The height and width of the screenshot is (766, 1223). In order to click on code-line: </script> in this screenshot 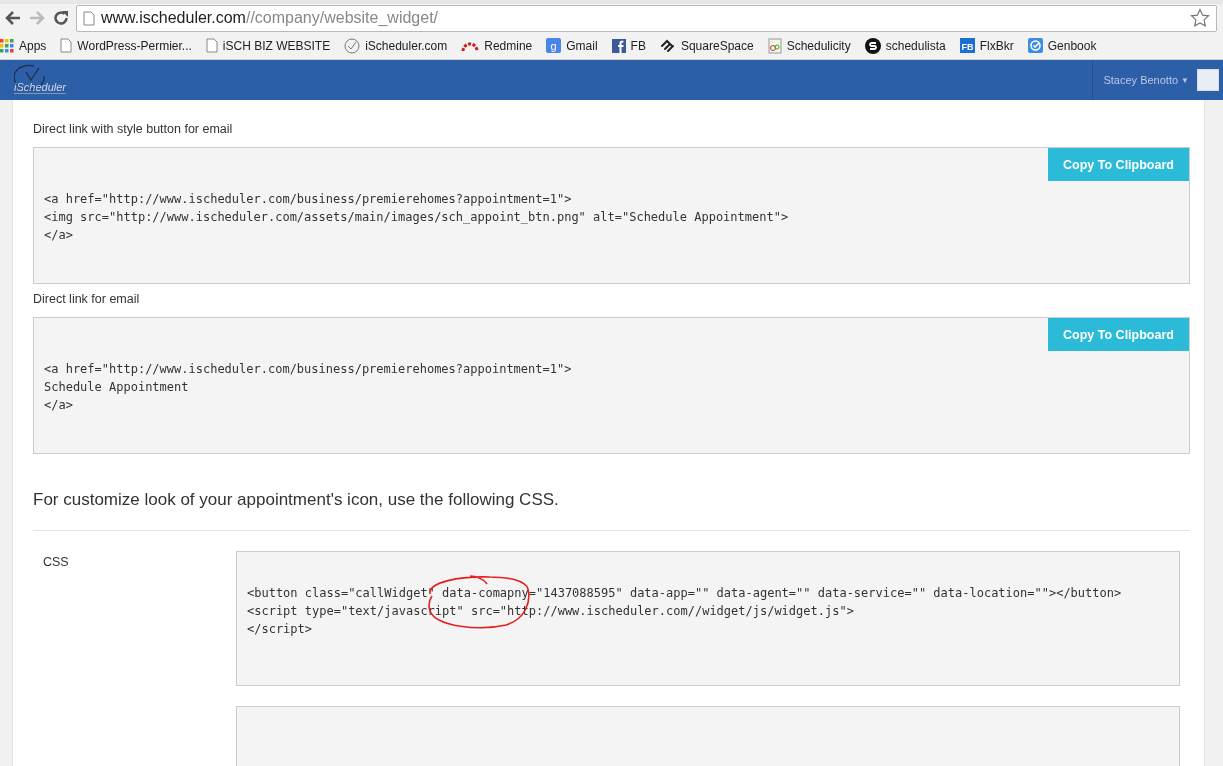, I will do `click(280, 629)`.